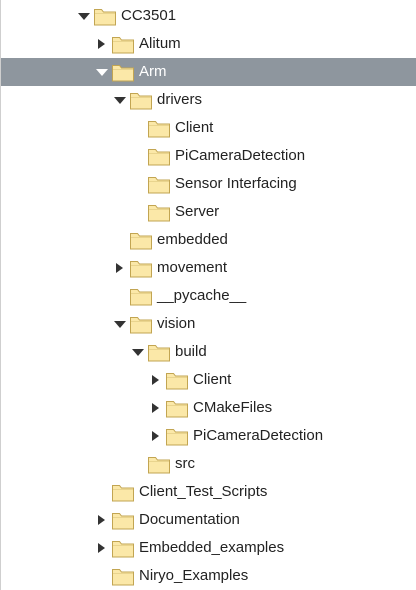 This screenshot has width=416, height=590. What do you see at coordinates (233, 407) in the screenshot?
I see `tree-item-label: CMakeFiles` at bounding box center [233, 407].